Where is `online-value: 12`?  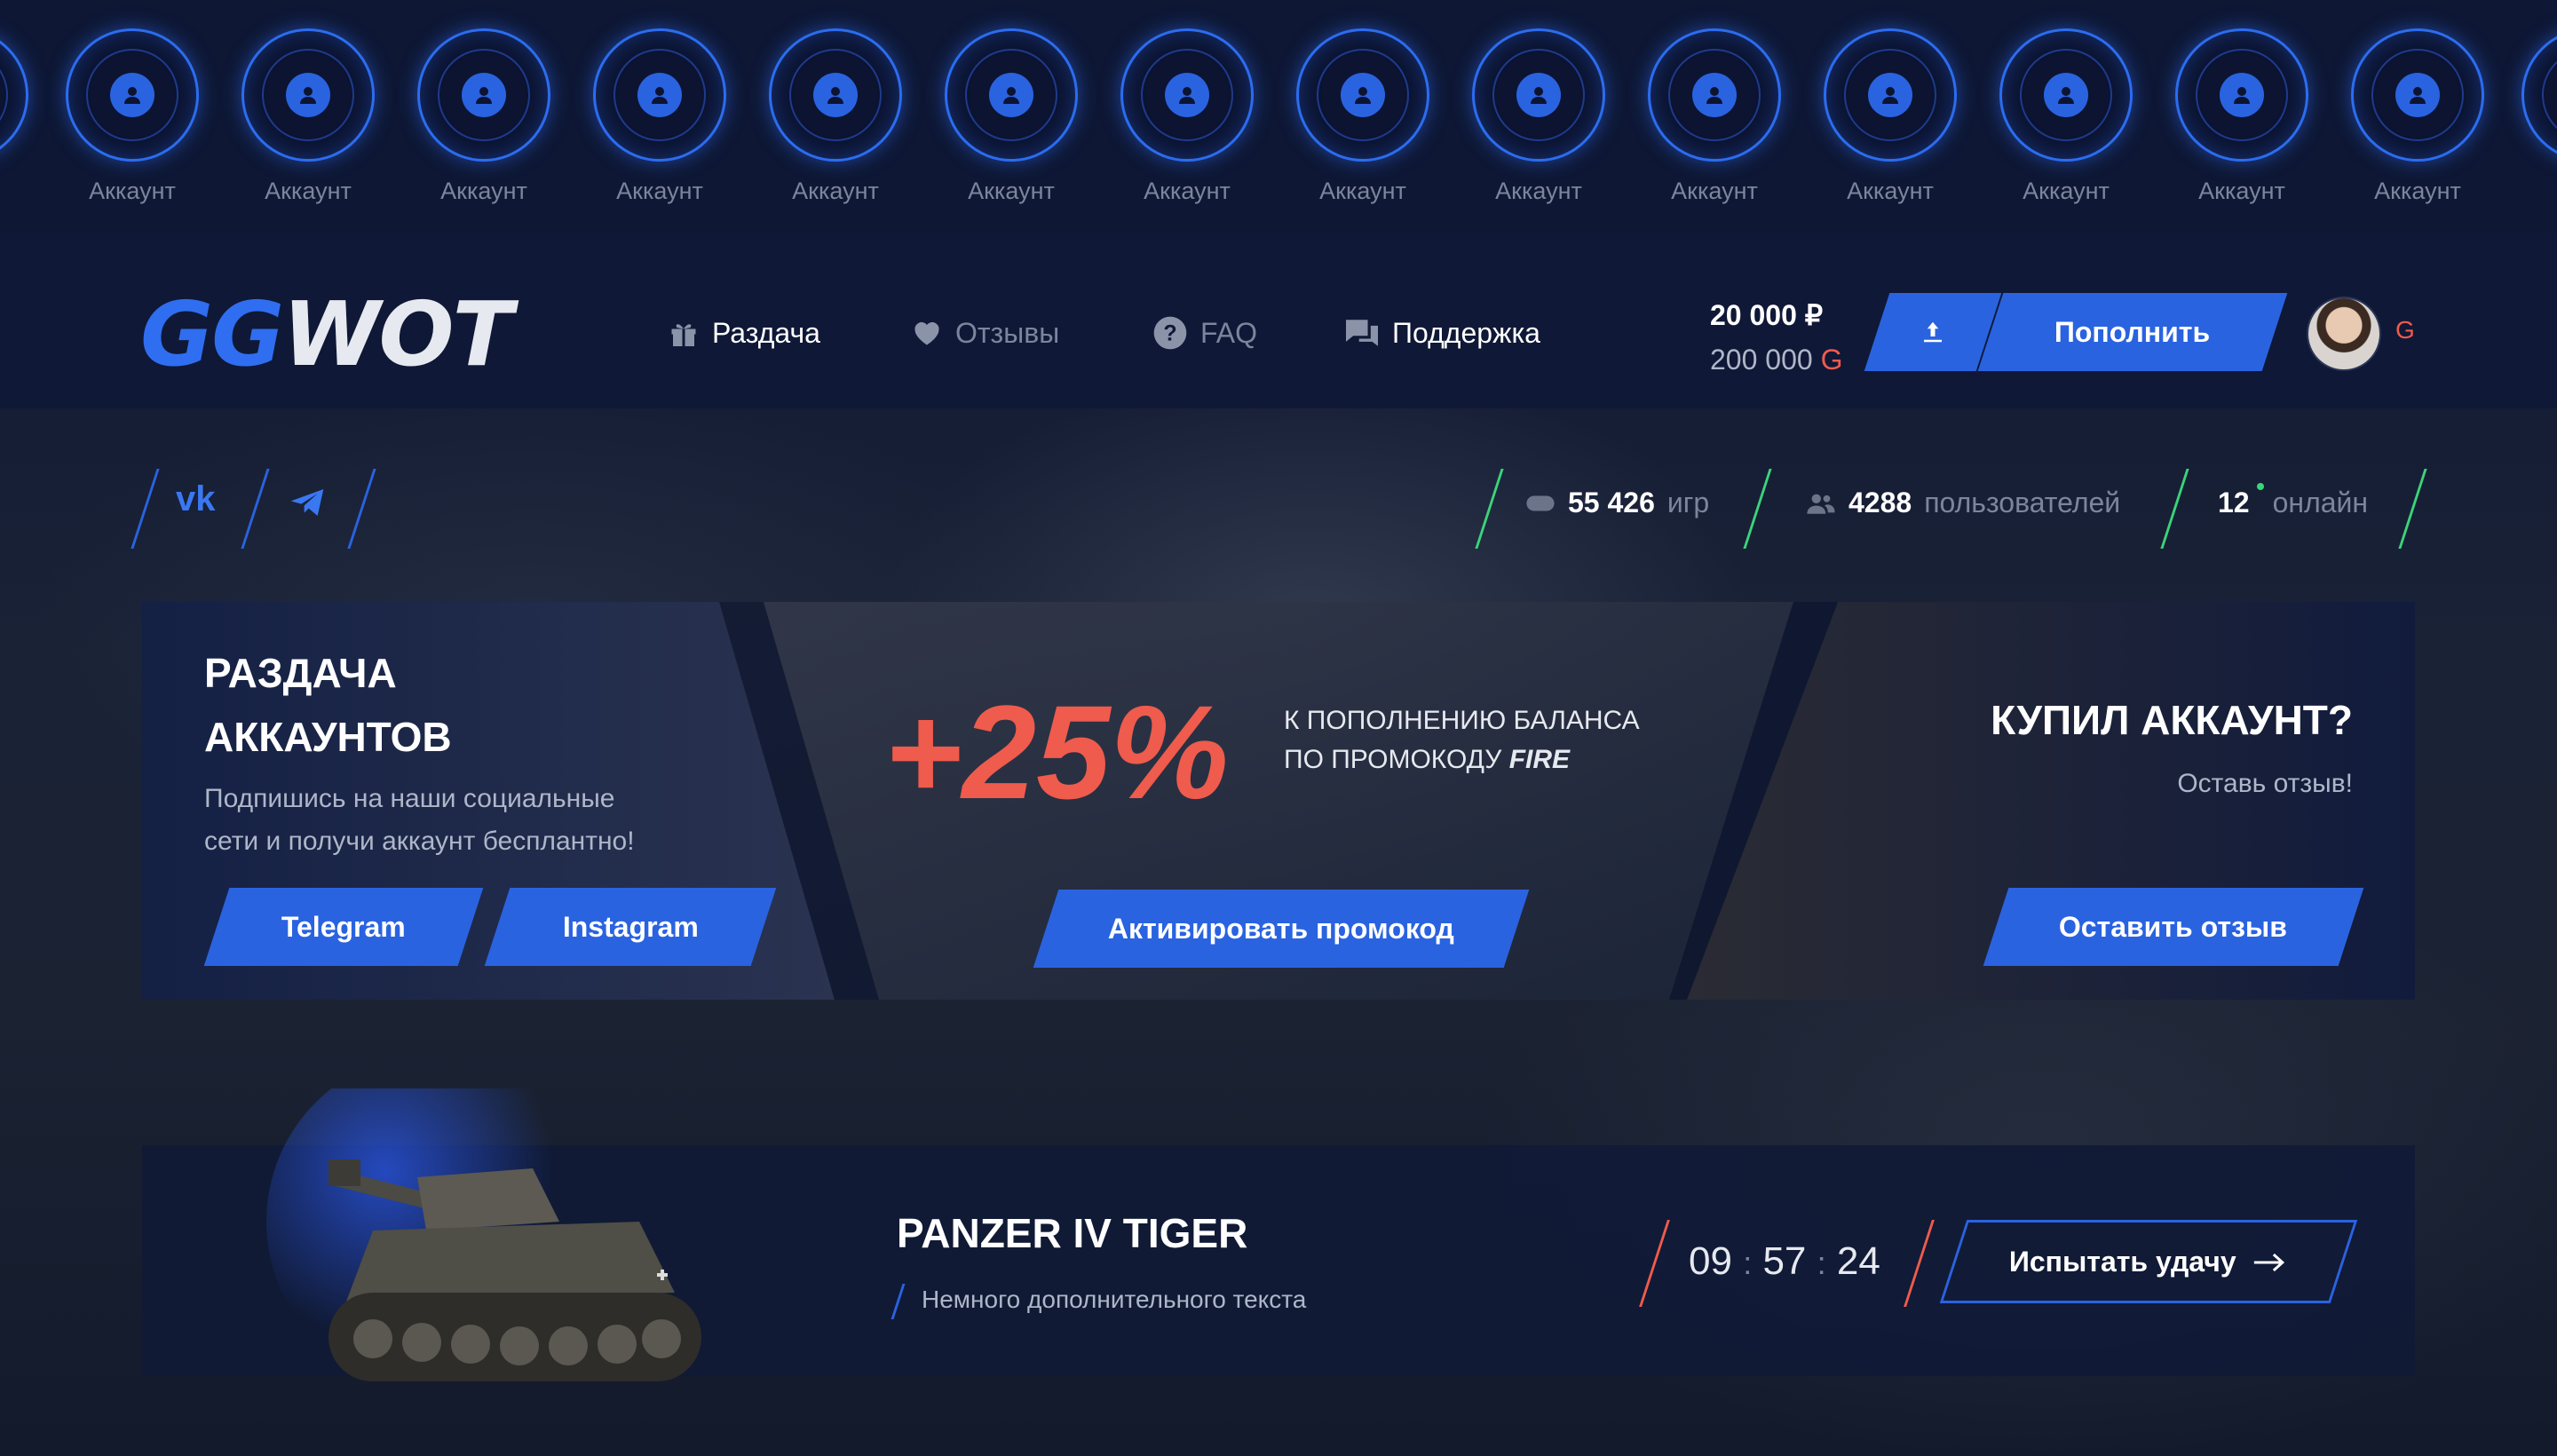
online-value: 12 is located at coordinates (2234, 502).